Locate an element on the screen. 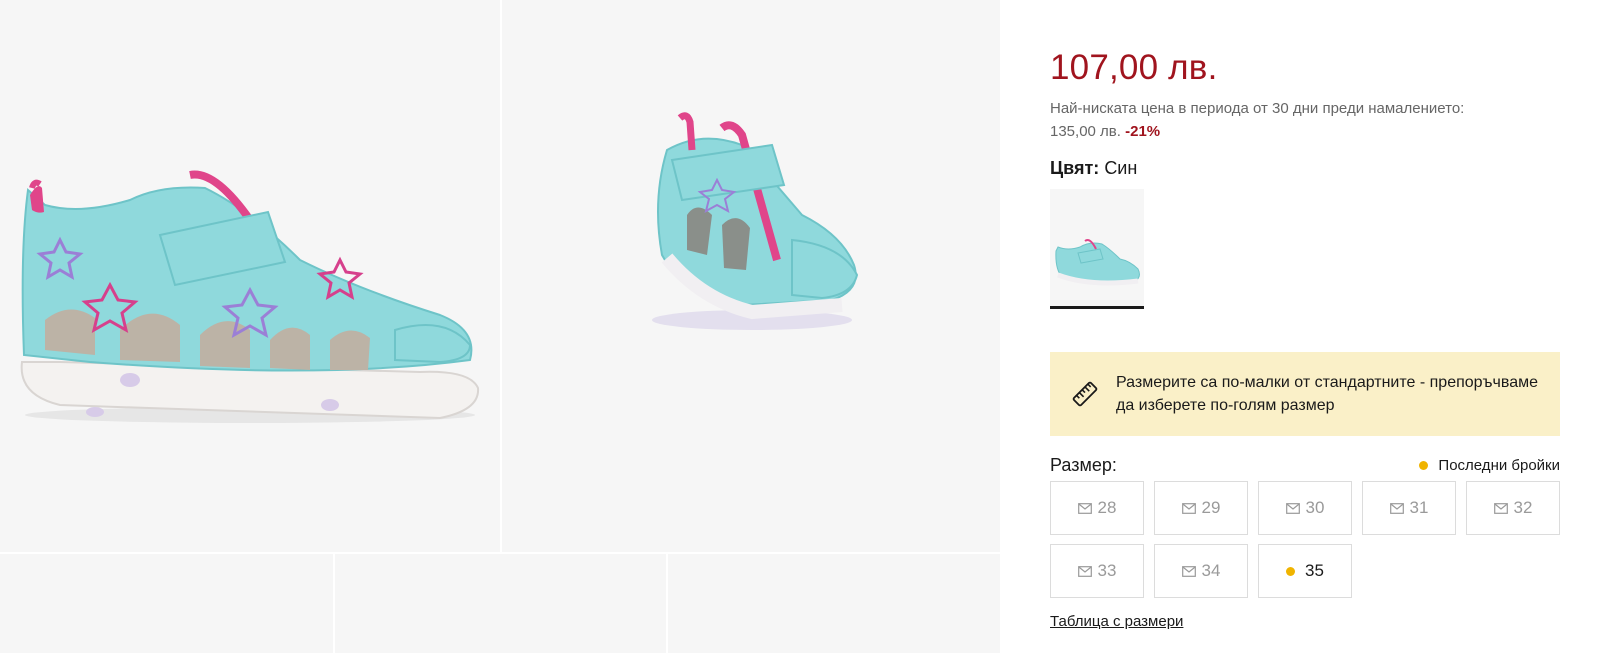 This screenshot has height=653, width=1608. size-header: Размер: Последни бройки is located at coordinates (1305, 467).